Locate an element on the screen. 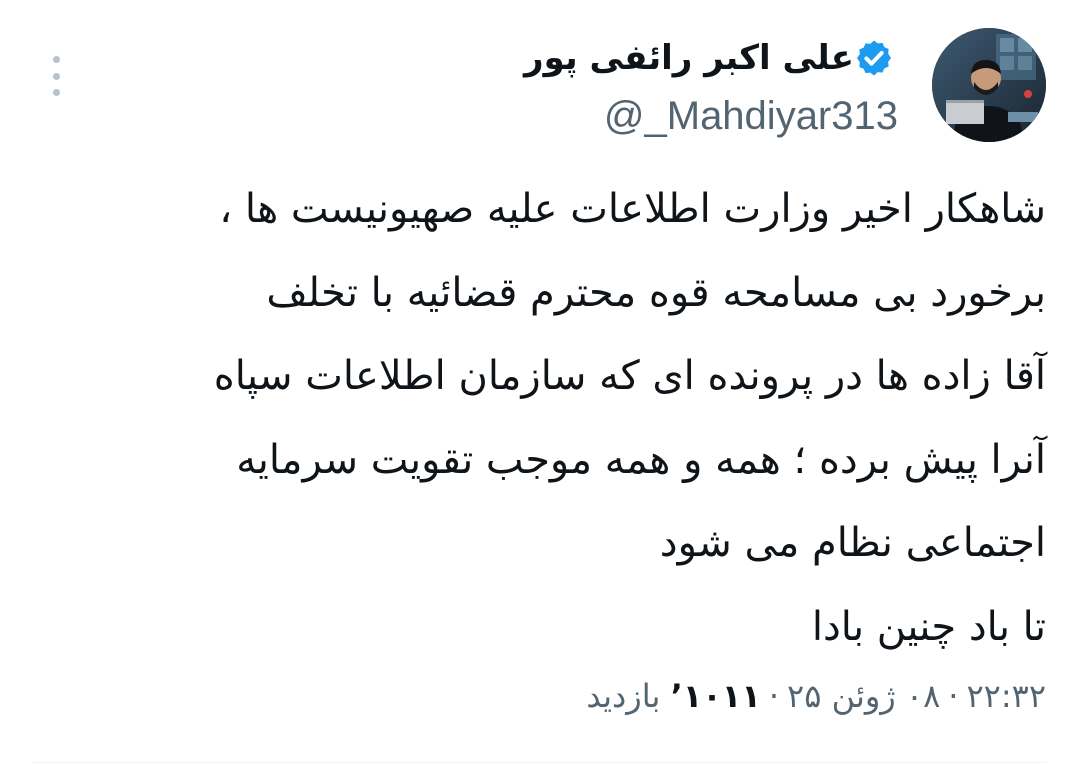 Image resolution: width=1080 pixels, height=765 pixels. tweet-date: ۰۸ ژوئن ۲۵ is located at coordinates (863, 696).